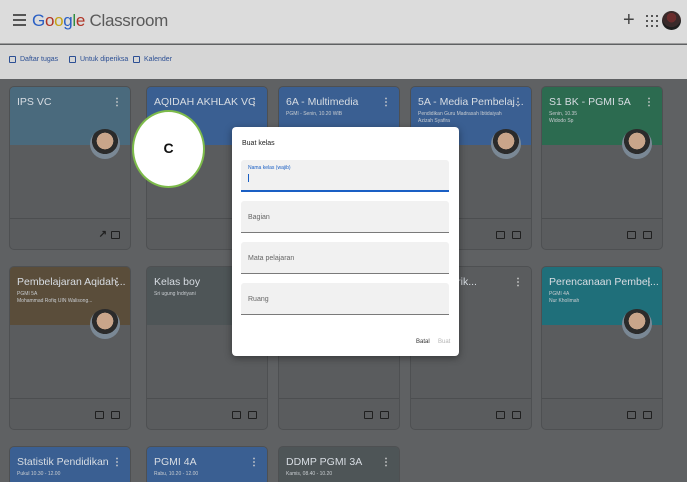  Describe the element at coordinates (176, 474) in the screenshot. I see `card-subtitle: Rabu, 10.20 - 12.00` at that location.